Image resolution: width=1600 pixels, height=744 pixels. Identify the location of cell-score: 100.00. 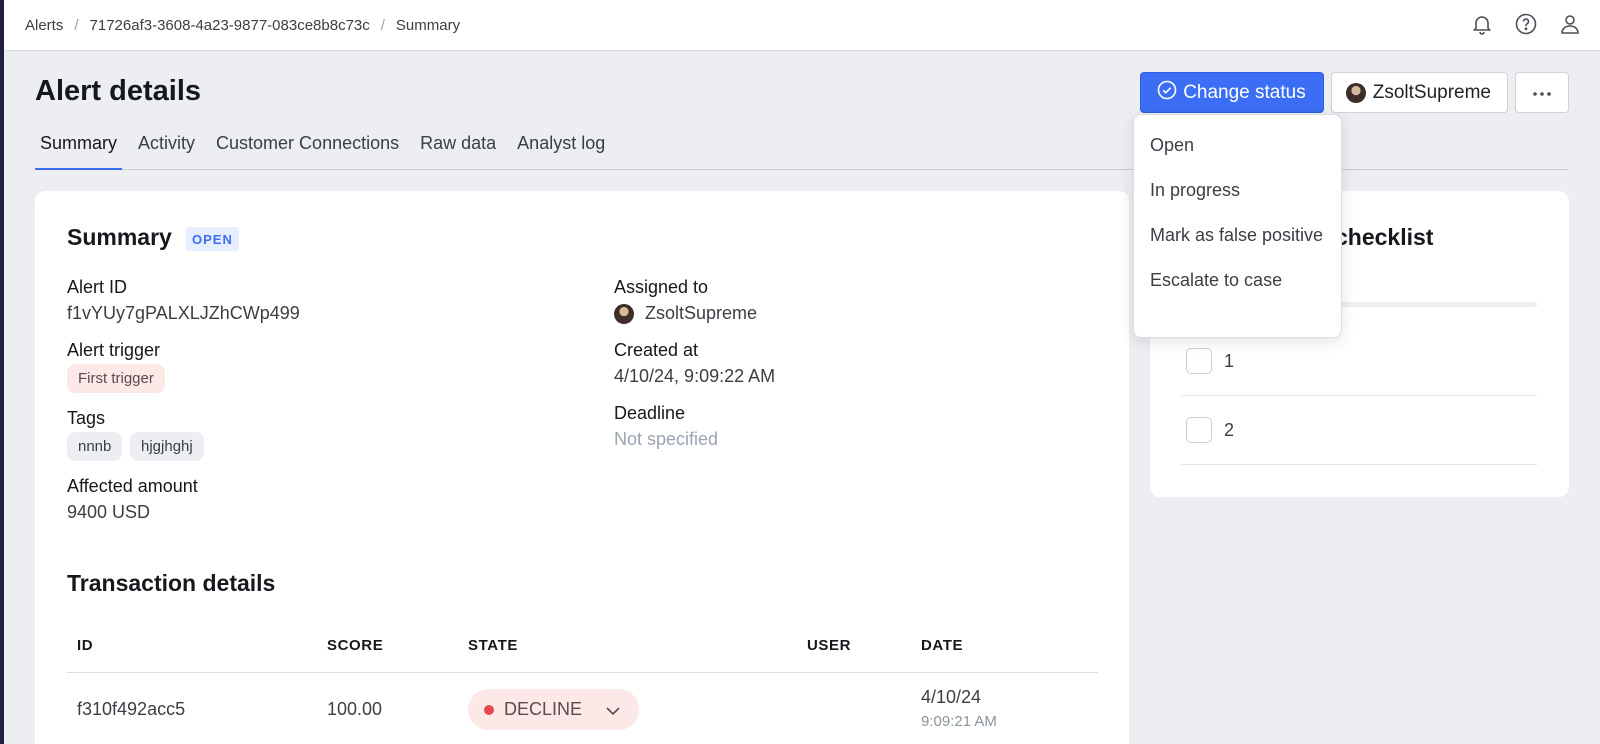
(355, 709).